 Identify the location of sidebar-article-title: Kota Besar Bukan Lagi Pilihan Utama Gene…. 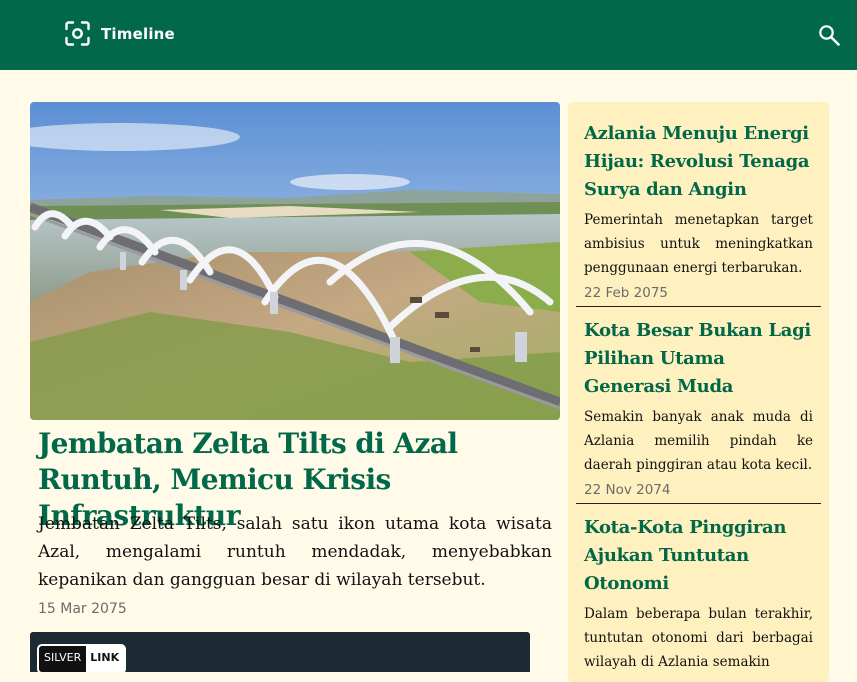
(698, 359).